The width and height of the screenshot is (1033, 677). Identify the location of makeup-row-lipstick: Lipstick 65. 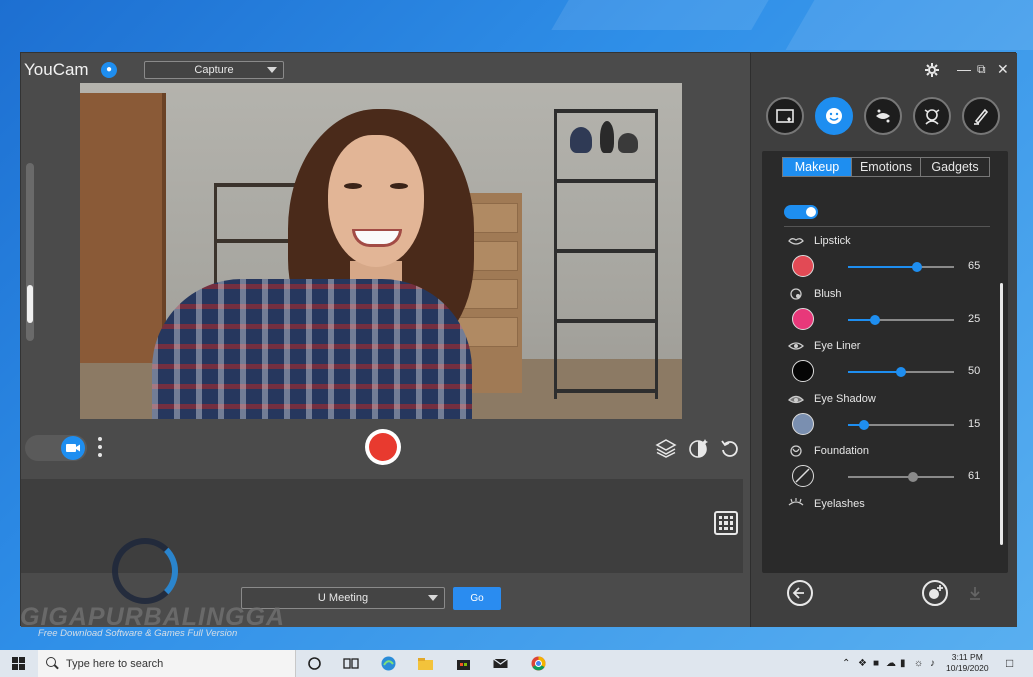
(887, 260).